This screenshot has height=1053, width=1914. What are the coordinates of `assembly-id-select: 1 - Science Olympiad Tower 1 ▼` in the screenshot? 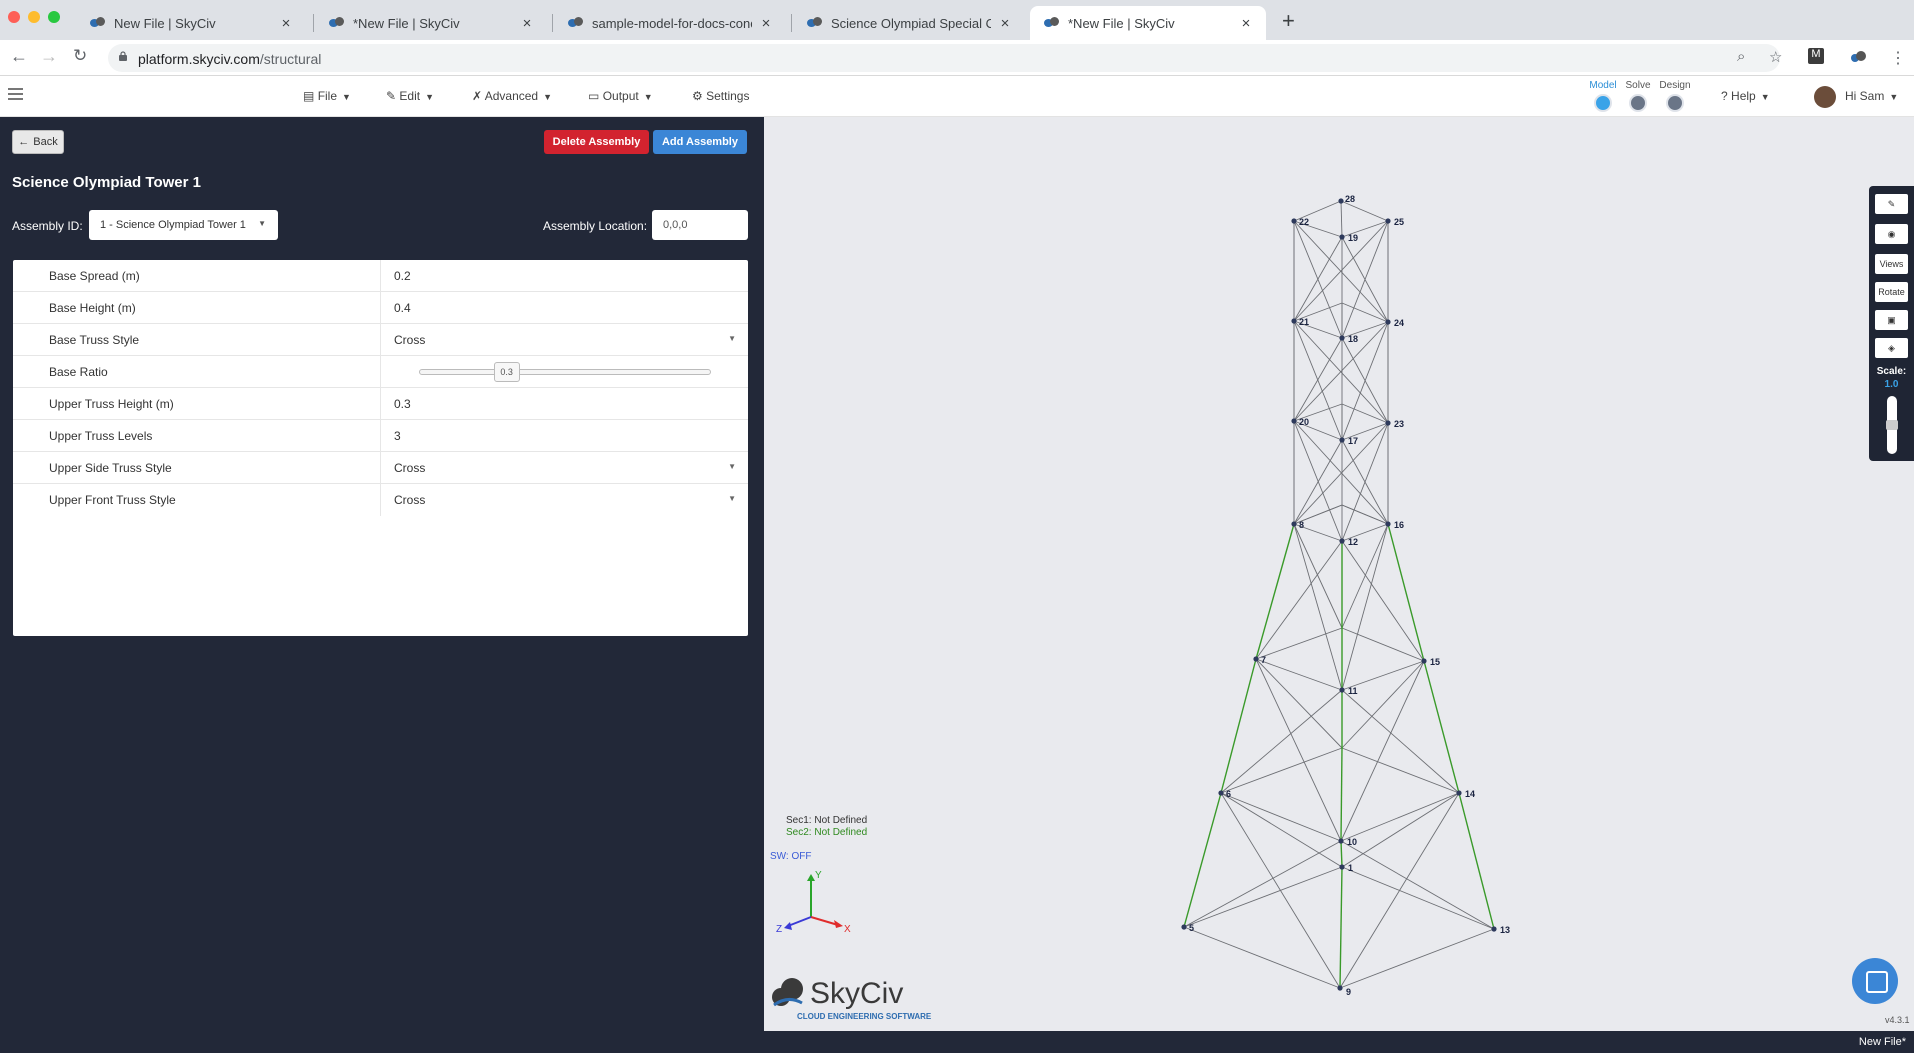 It's located at (183, 225).